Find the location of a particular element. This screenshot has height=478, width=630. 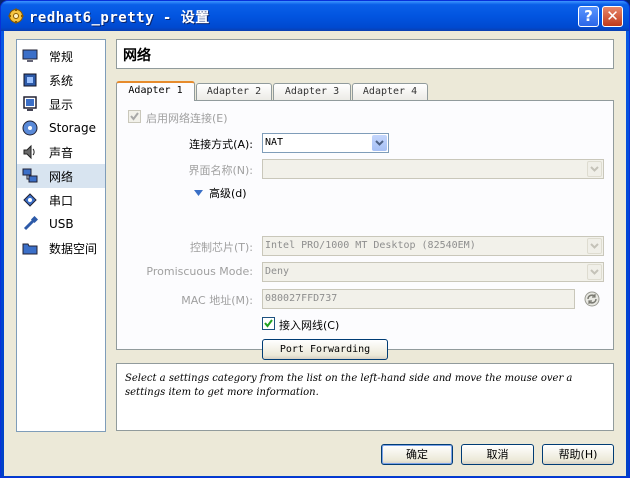

help-button: 帮助(H) is located at coordinates (578, 454).